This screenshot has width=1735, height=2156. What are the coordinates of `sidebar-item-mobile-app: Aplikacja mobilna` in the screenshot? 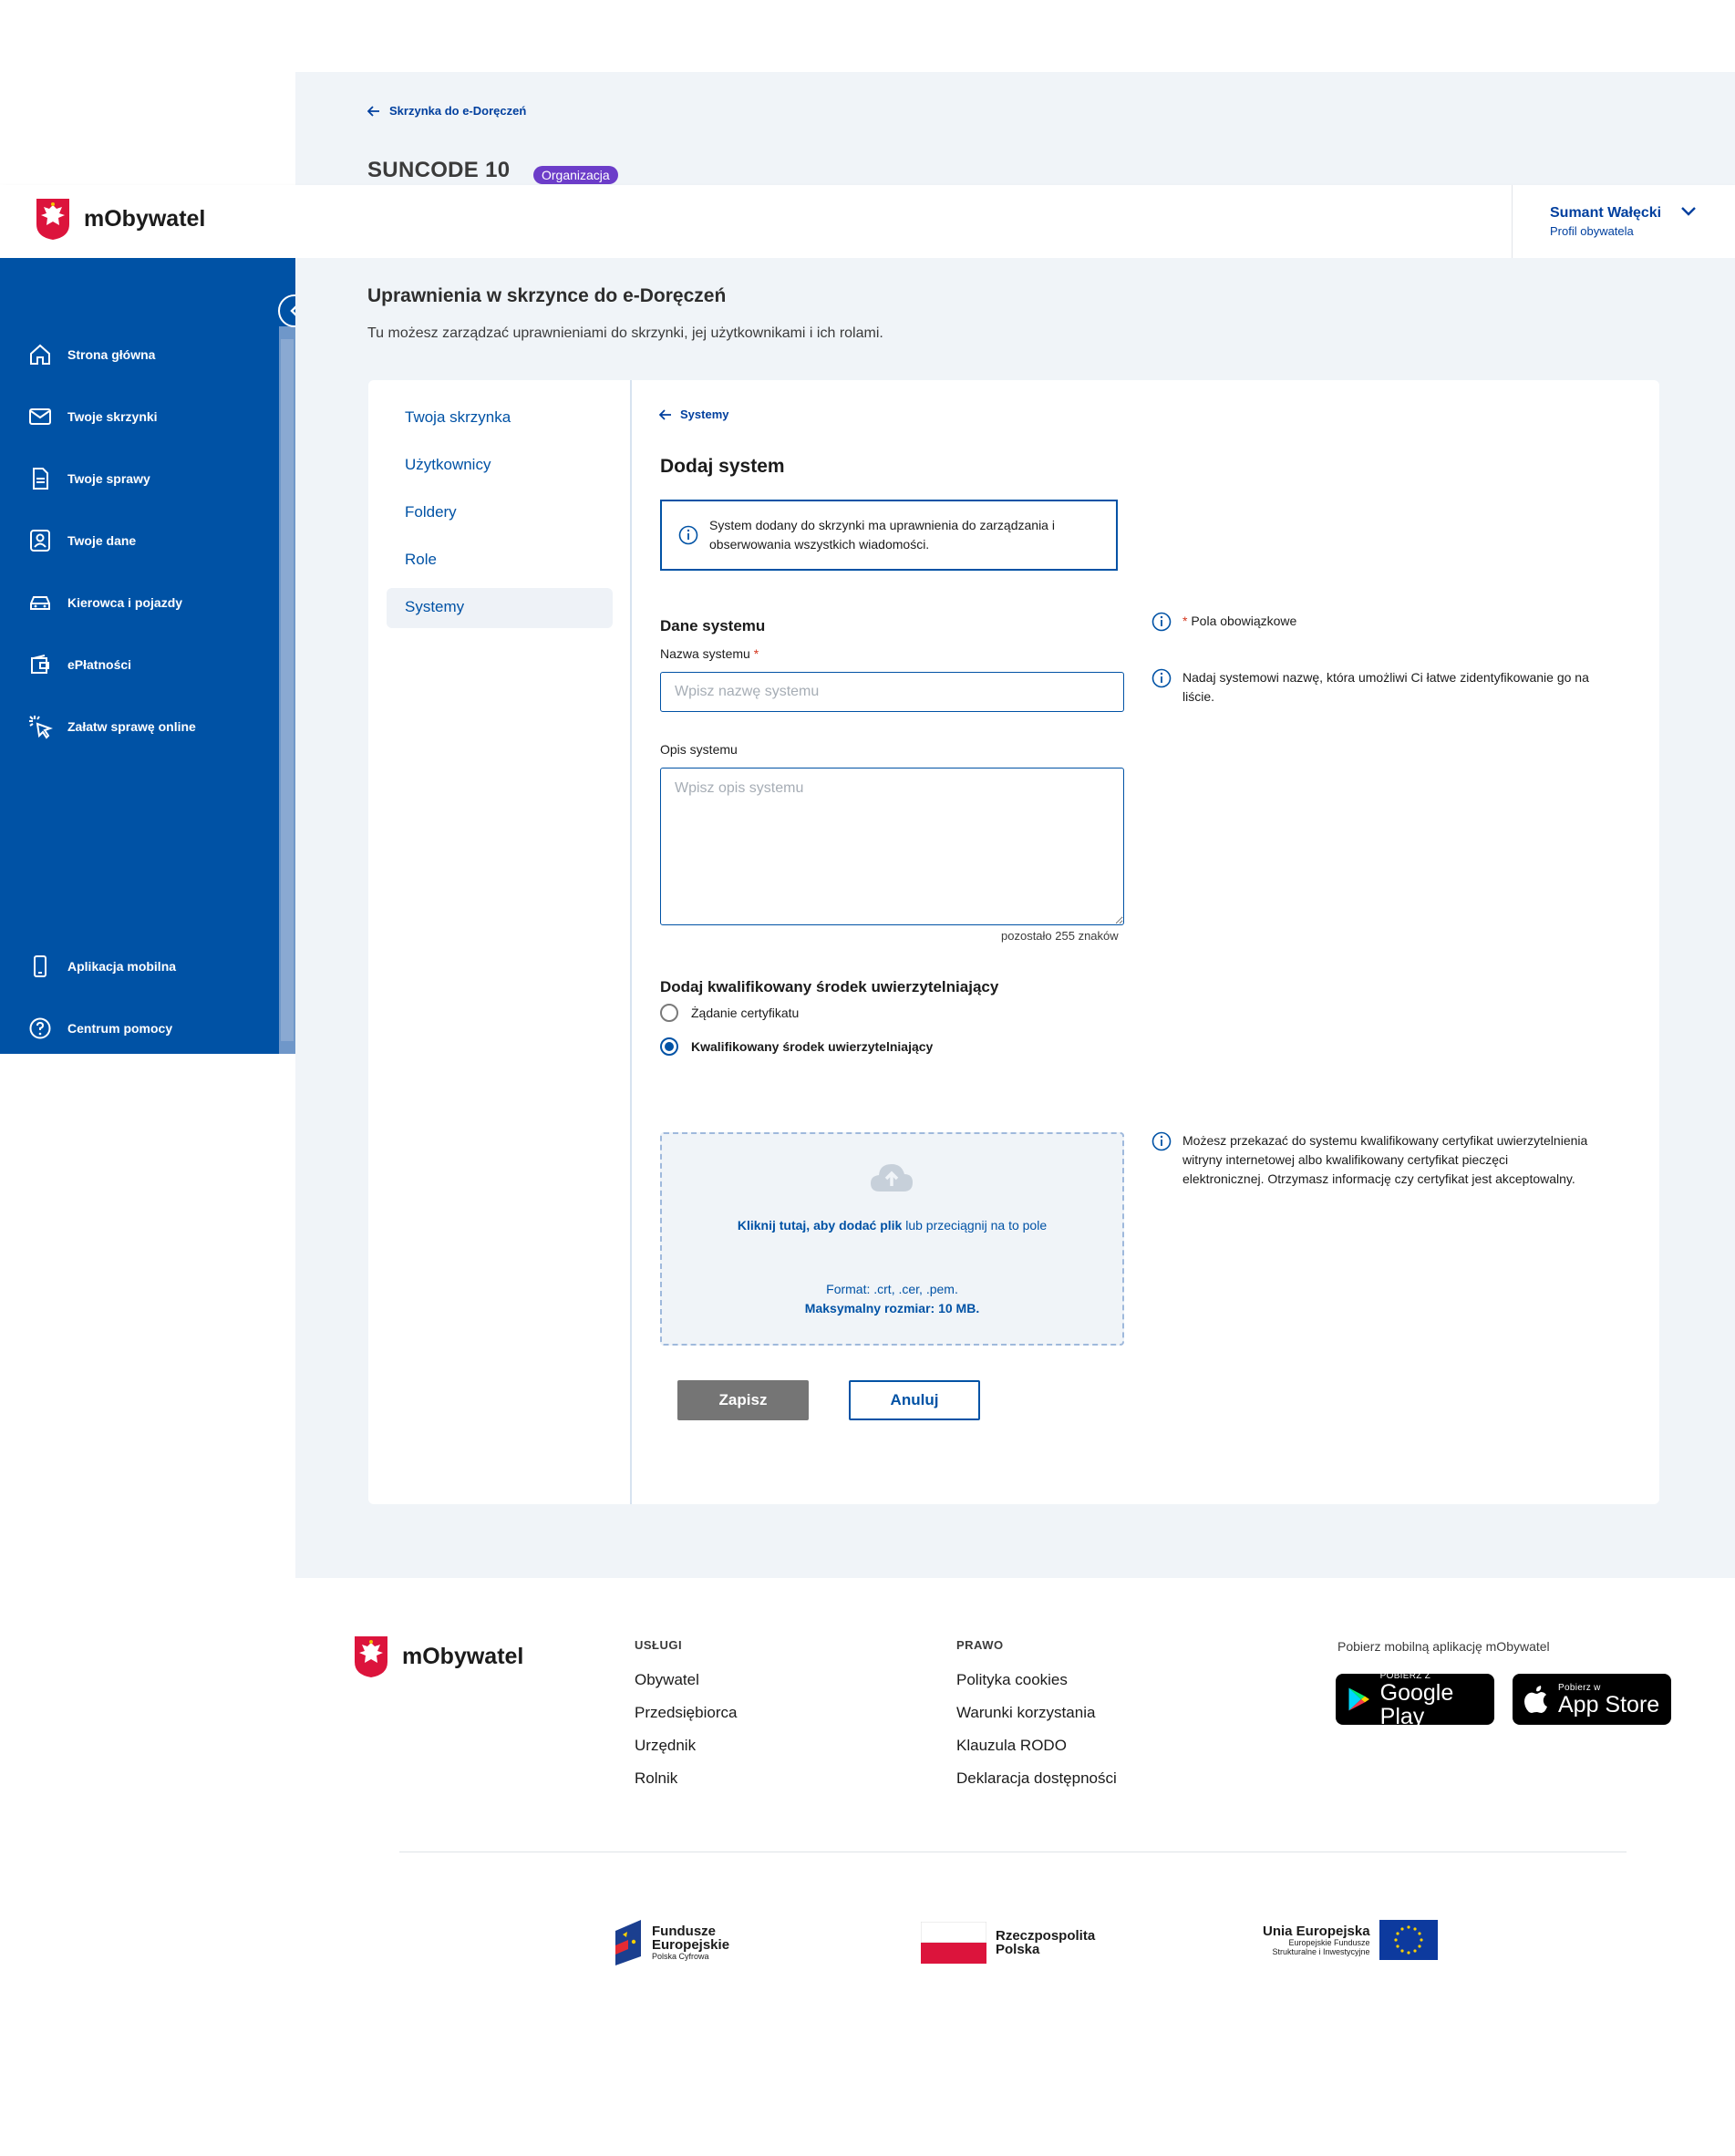 It's located at (101, 967).